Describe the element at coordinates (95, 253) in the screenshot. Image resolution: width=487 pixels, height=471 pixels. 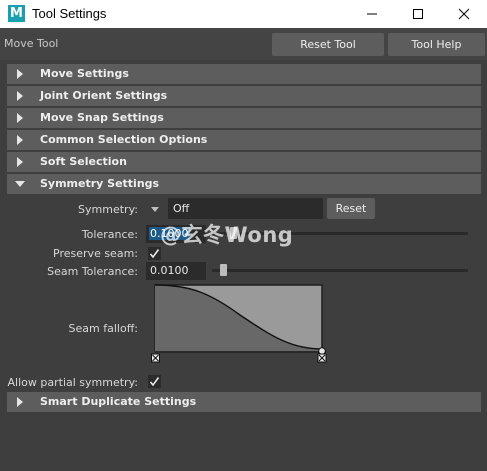
I see `preserve-seam-label: Preserve seam:` at that location.